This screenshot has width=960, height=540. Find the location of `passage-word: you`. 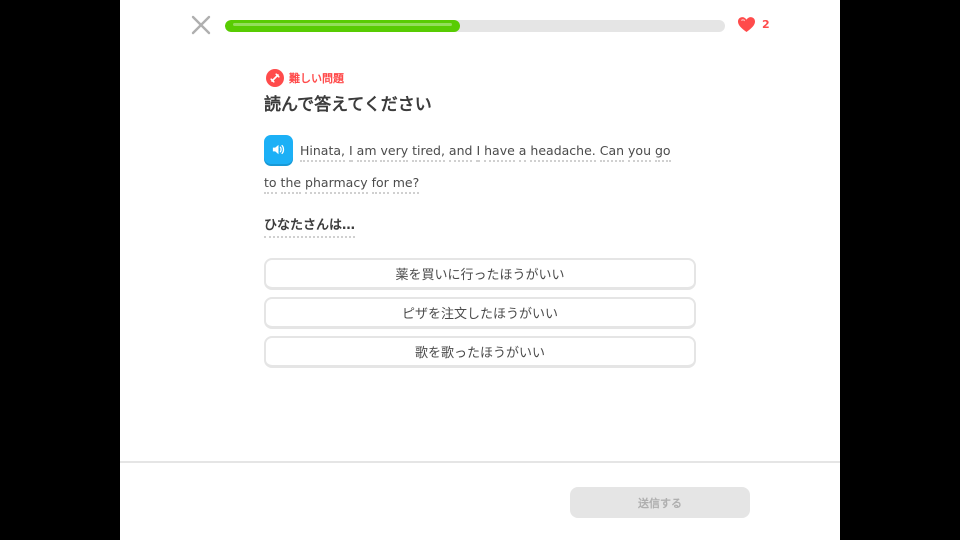

passage-word: you is located at coordinates (639, 152).